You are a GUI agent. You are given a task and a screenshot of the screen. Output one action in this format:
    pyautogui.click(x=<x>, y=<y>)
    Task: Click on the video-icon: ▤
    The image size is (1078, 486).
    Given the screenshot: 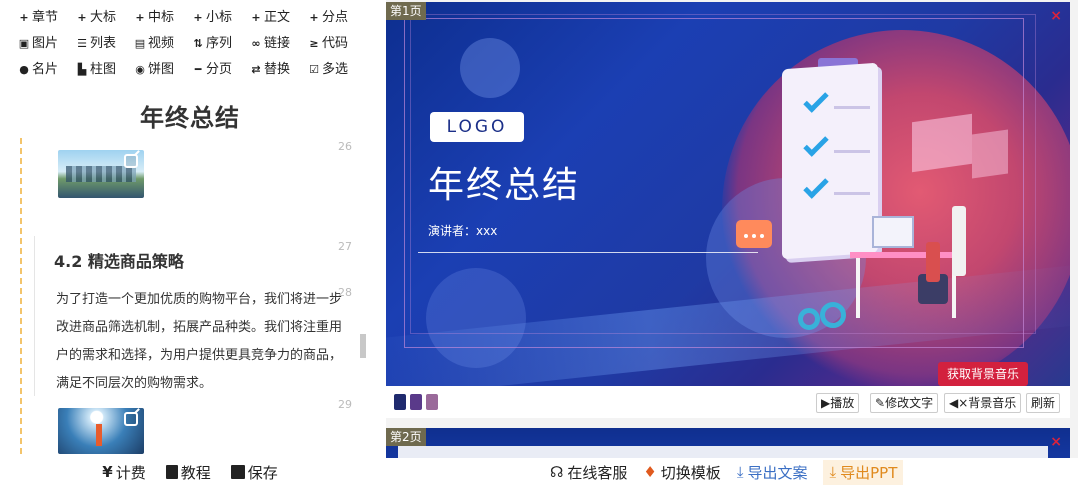 What is the action you would take?
    pyautogui.click(x=140, y=43)
    